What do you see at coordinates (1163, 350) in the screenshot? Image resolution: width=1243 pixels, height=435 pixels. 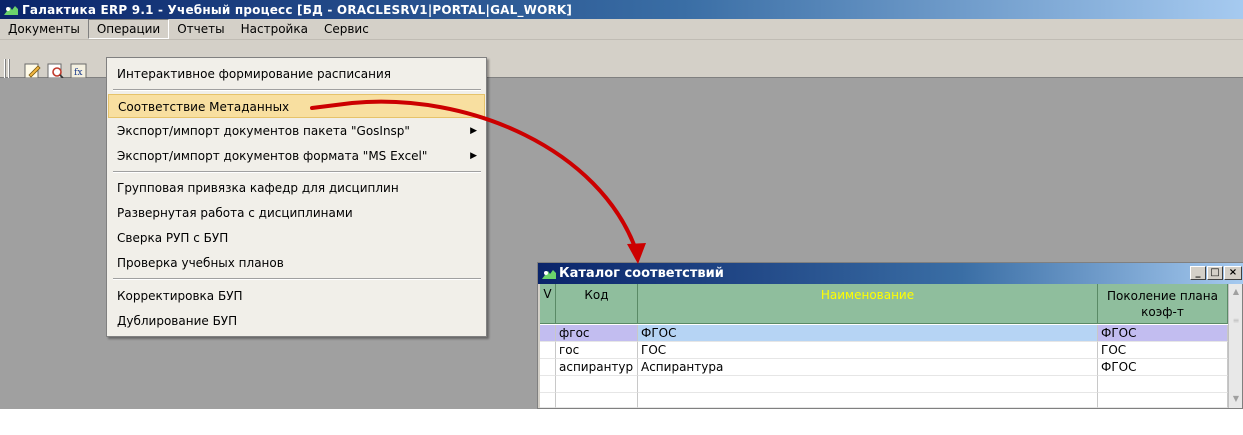 I see `cell-generation: ГОС` at bounding box center [1163, 350].